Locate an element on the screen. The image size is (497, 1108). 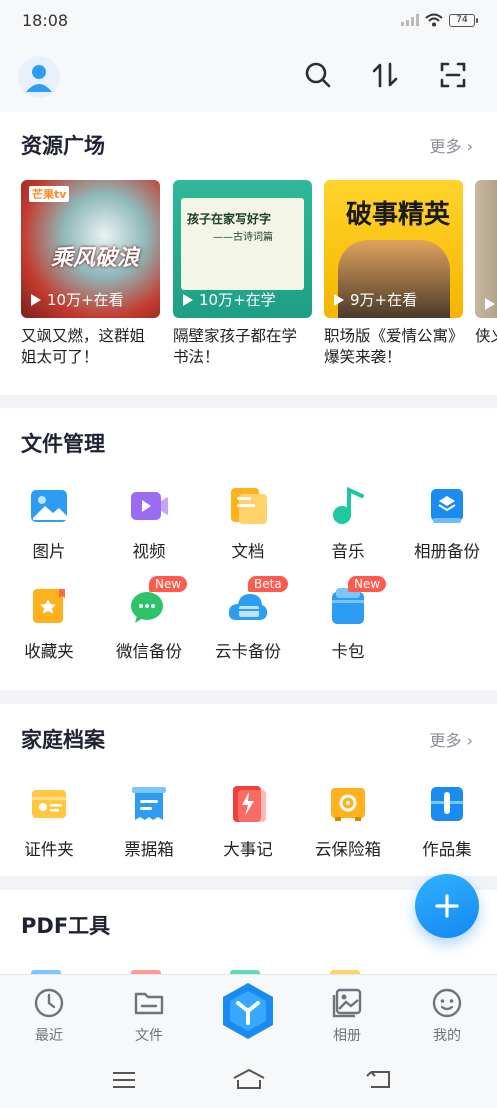
menu-icon is located at coordinates (124, 1080).